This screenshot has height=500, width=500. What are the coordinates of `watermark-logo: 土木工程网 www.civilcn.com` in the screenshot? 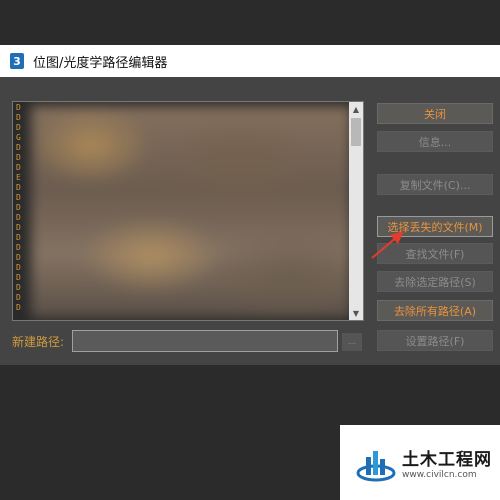 It's located at (420, 462).